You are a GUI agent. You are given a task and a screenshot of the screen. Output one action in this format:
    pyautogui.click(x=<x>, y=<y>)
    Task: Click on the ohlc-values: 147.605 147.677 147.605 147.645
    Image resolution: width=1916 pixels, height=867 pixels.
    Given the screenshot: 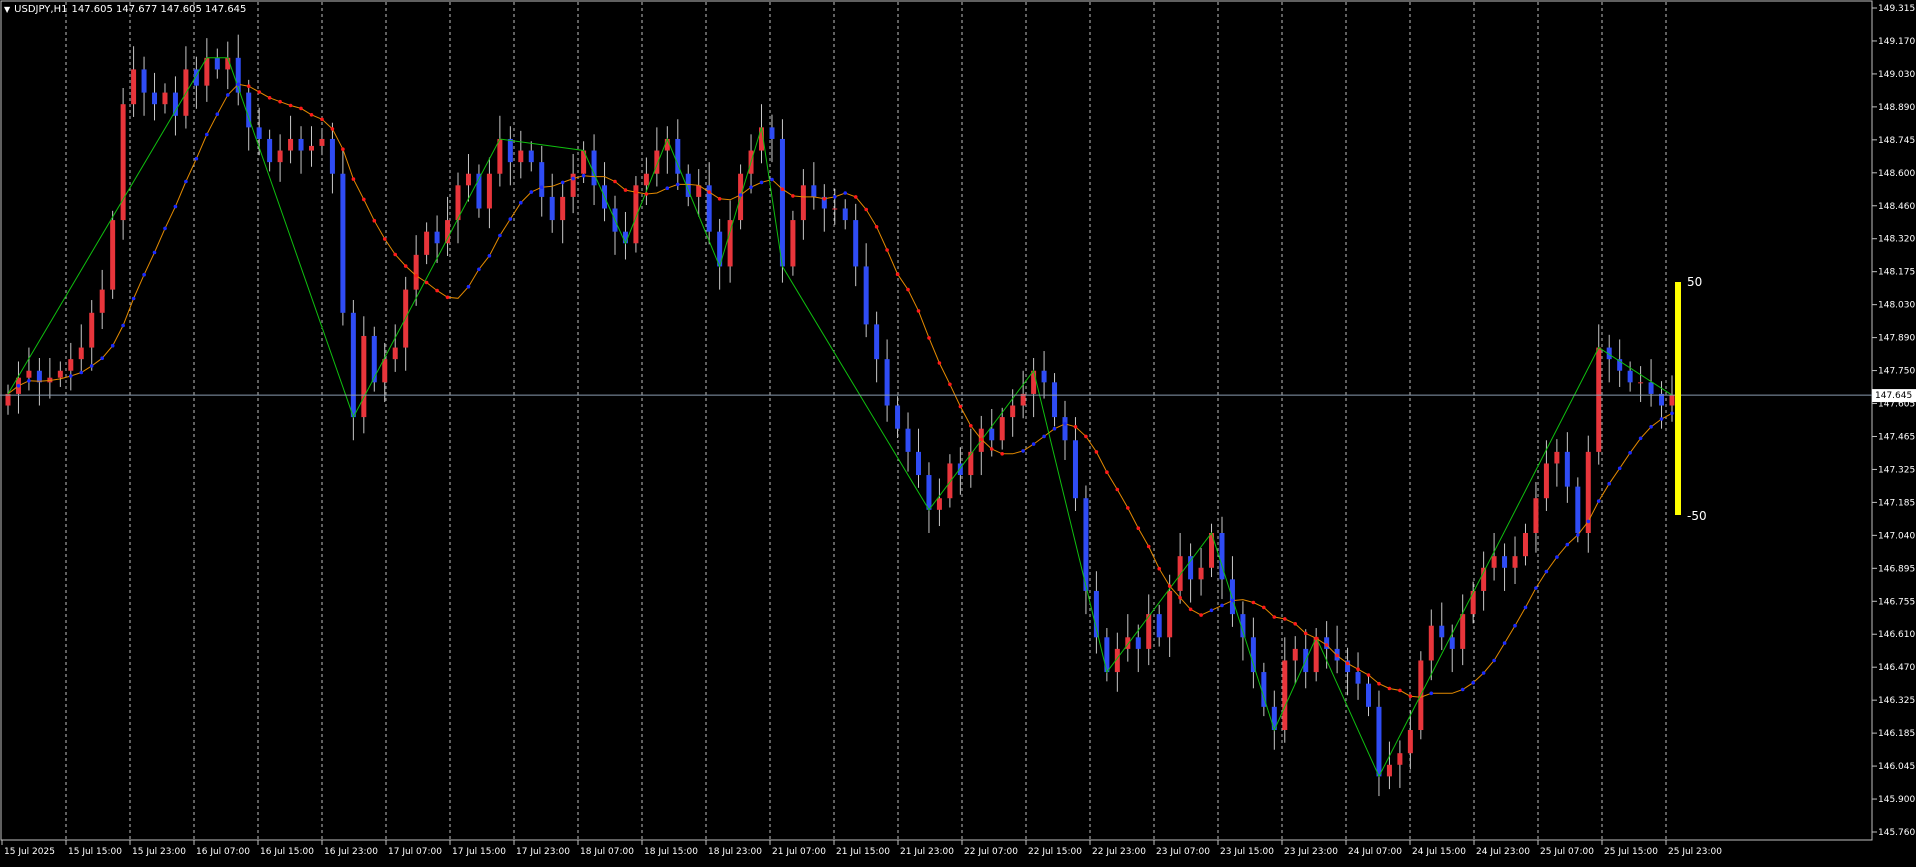 What is the action you would take?
    pyautogui.click(x=159, y=9)
    